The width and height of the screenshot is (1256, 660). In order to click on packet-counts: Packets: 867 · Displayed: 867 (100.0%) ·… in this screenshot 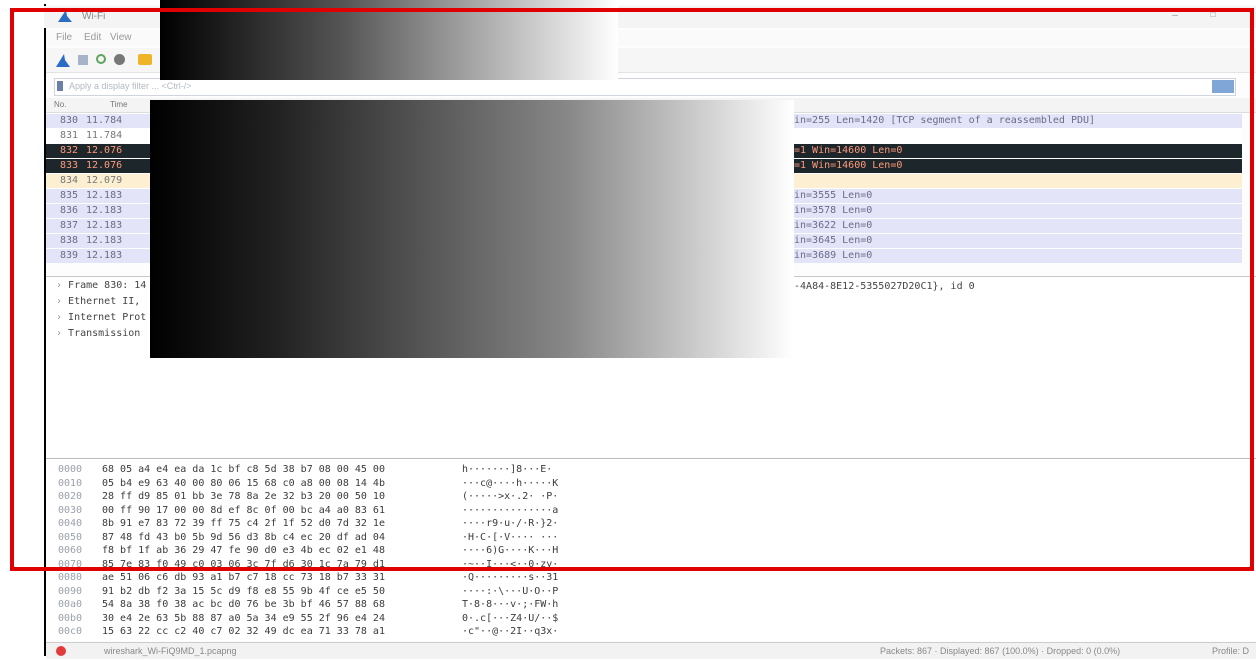, I will do `click(1000, 651)`.